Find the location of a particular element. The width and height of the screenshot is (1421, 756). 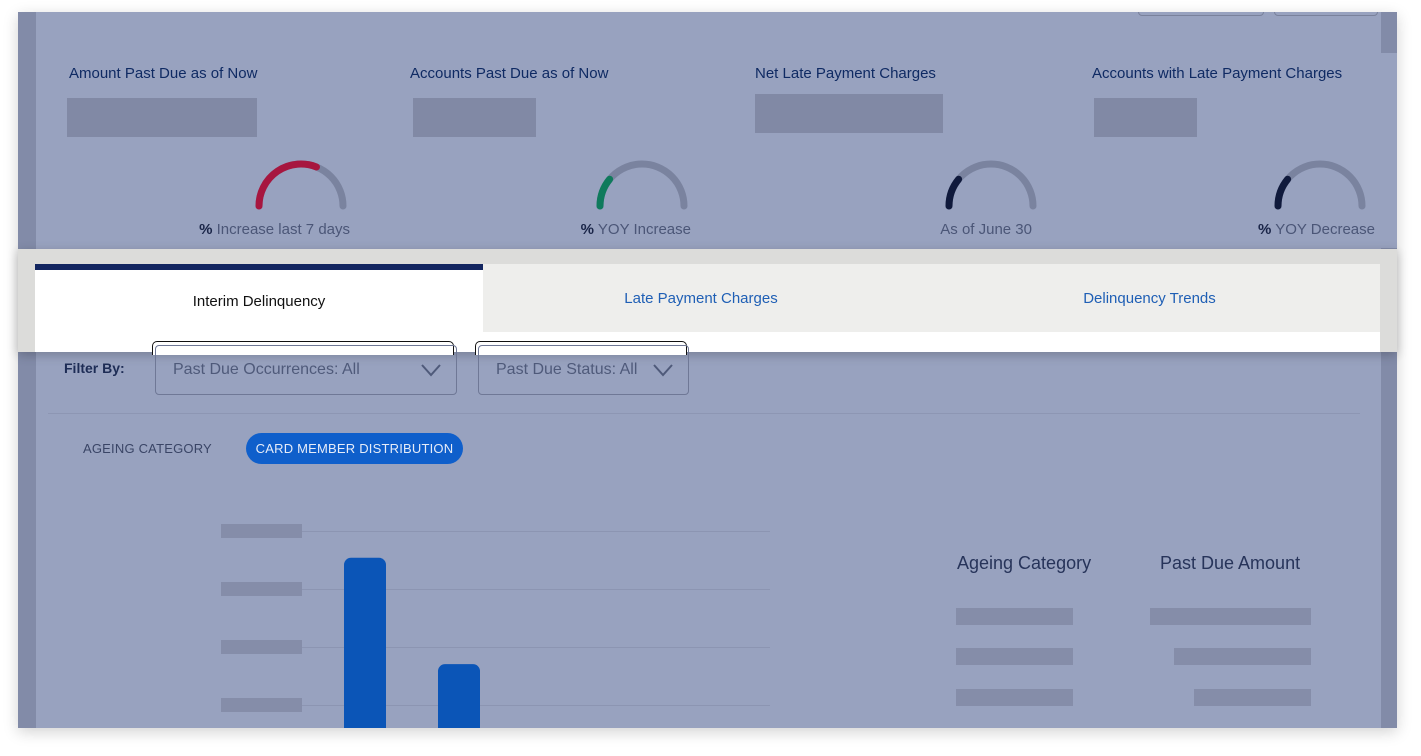

past-due-occurrences-select: Past Due Occurrences: All is located at coordinates (306, 370).